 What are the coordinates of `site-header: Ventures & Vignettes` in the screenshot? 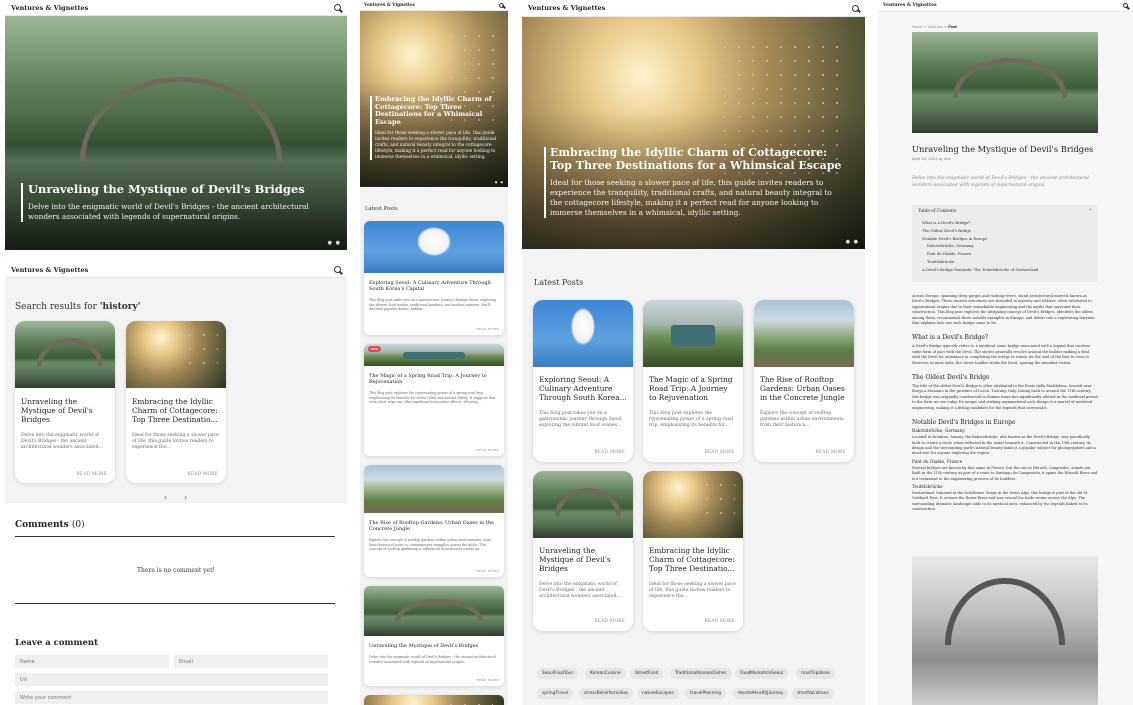 It's located at (1005, 6).